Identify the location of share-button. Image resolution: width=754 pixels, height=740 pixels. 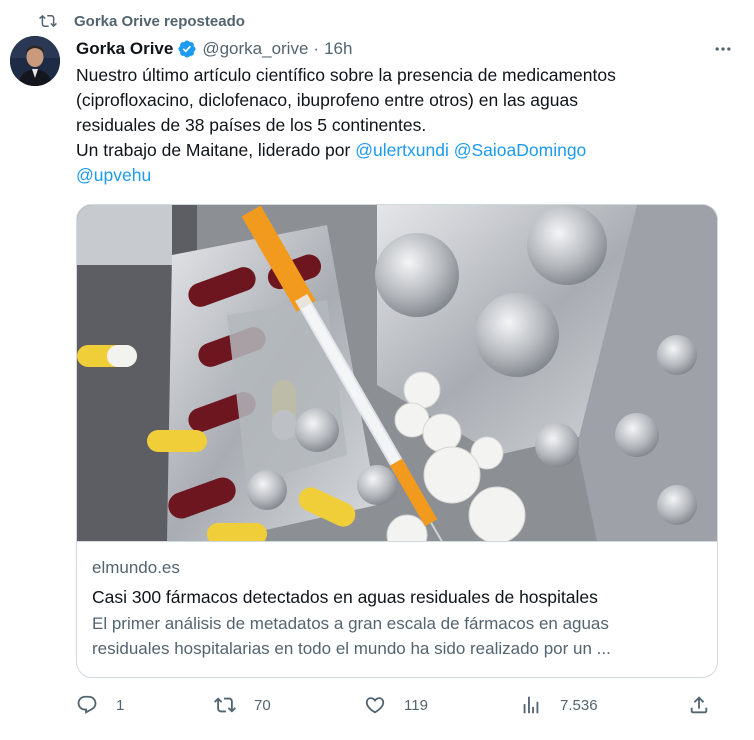
(699, 705).